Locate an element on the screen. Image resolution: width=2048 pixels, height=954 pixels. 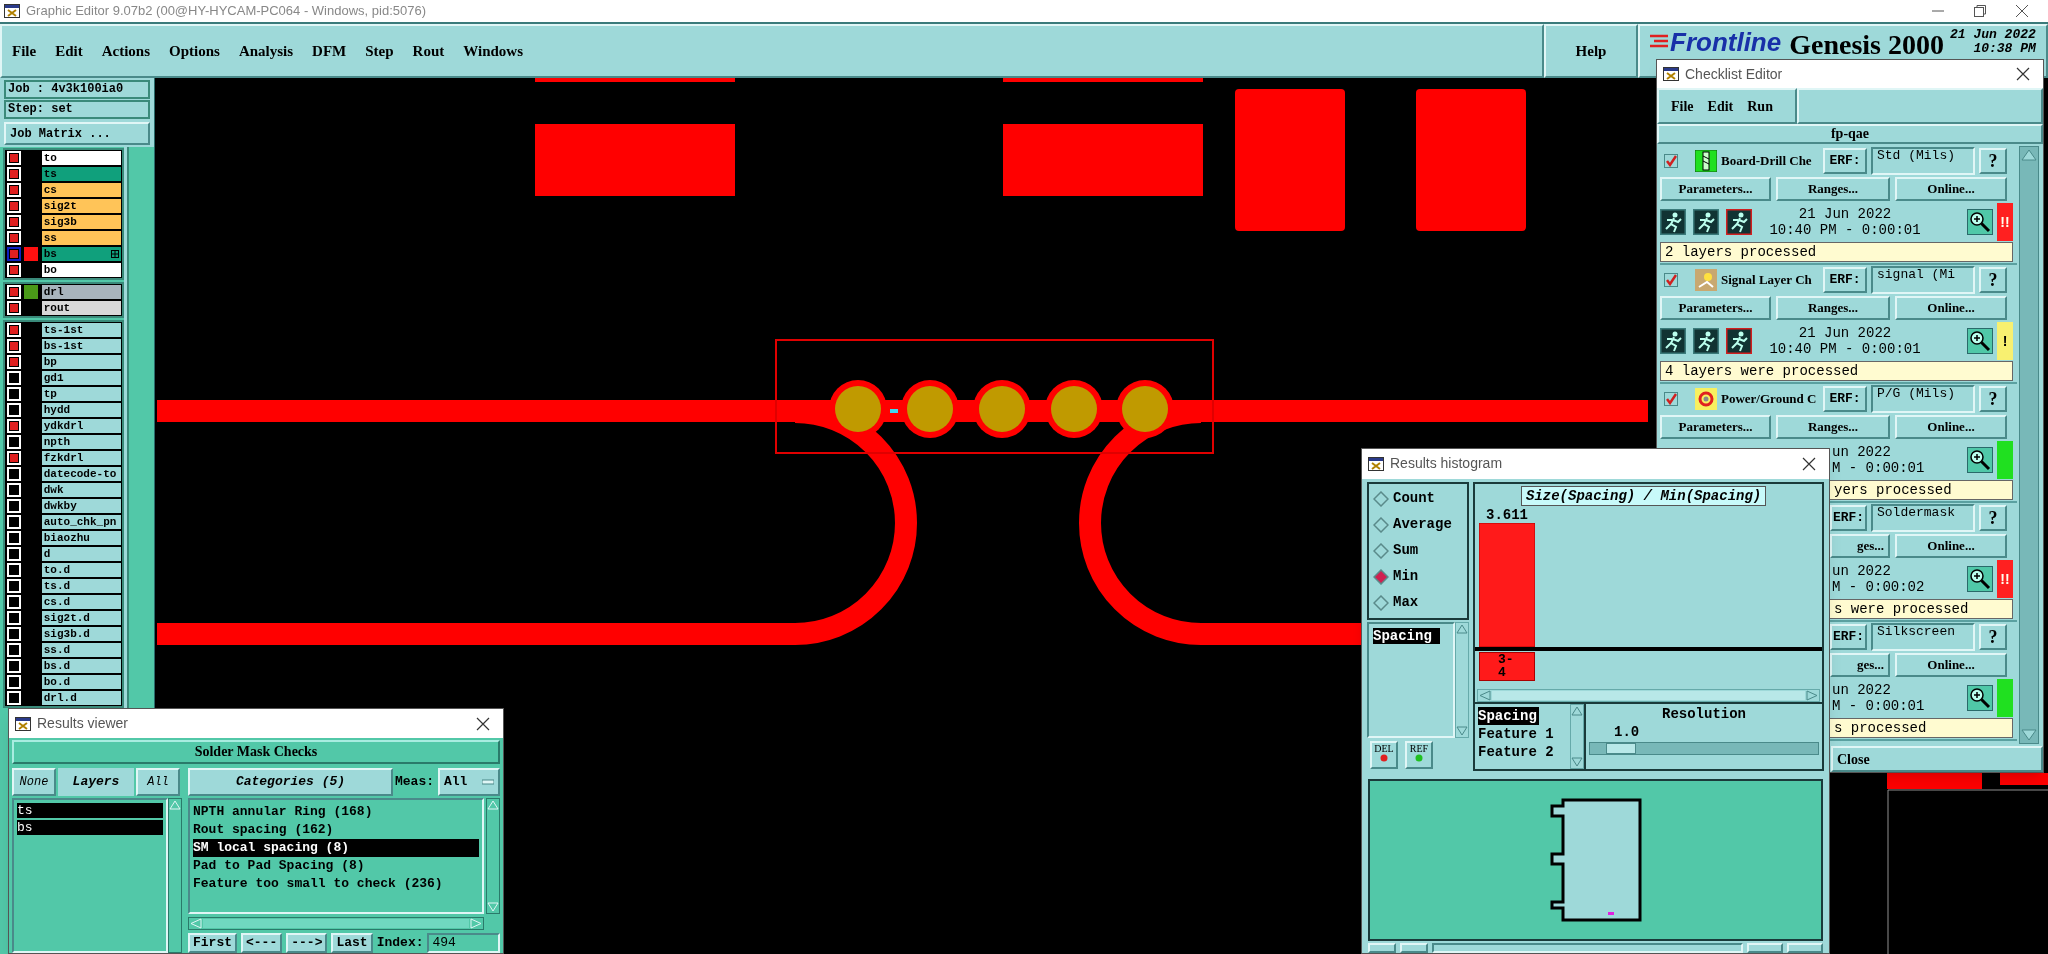
nav-button: First is located at coordinates (212, 943).